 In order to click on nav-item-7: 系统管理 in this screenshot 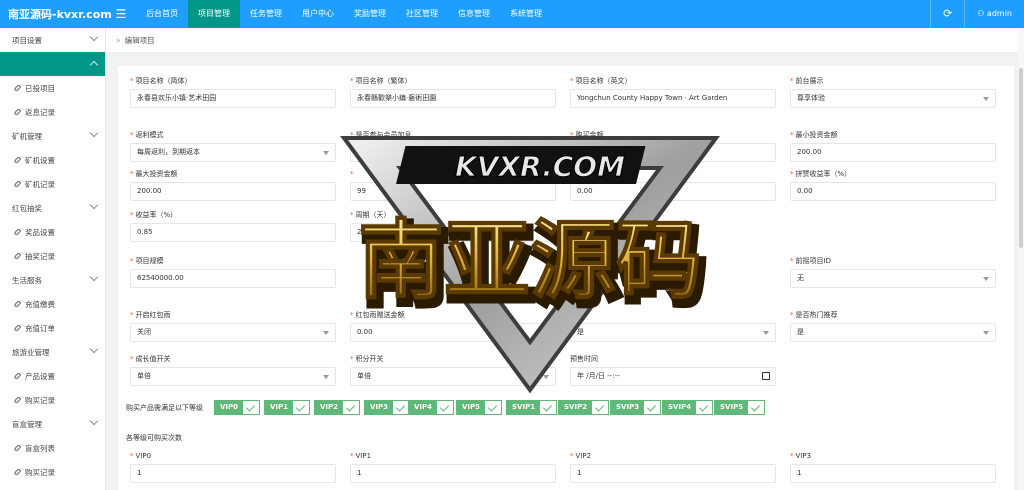, I will do `click(526, 14)`.